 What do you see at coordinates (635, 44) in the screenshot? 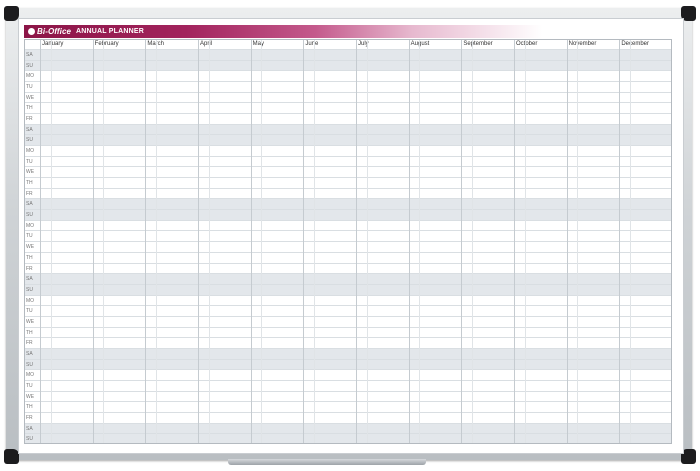
I see `month-header: December` at bounding box center [635, 44].